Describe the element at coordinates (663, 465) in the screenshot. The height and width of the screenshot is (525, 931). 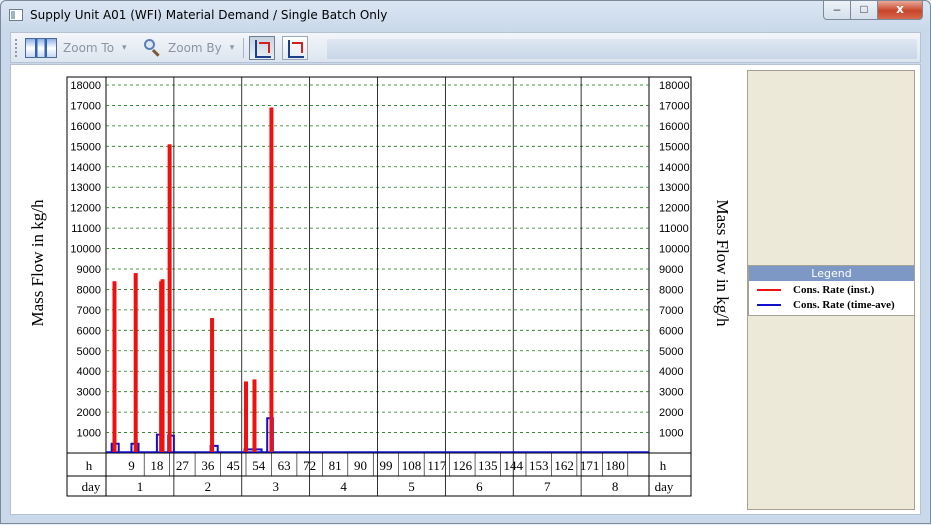
I see `hour-row-label-right: h` at that location.